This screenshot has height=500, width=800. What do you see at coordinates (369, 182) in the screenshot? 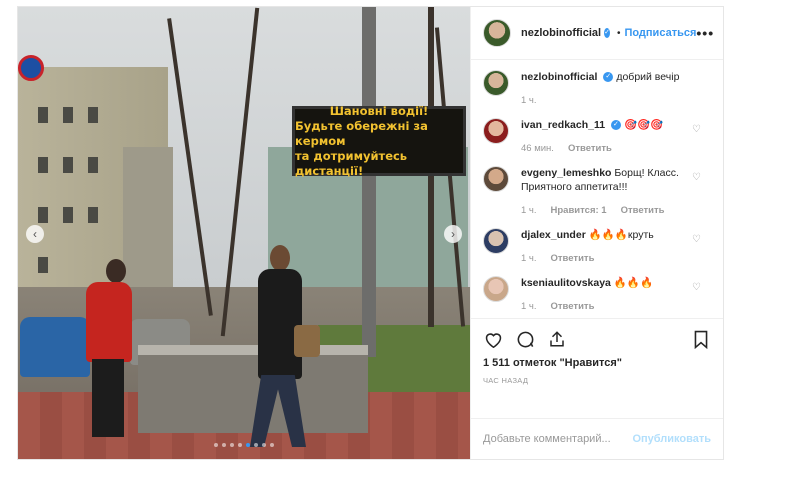
I see `photo-sign-pole` at bounding box center [369, 182].